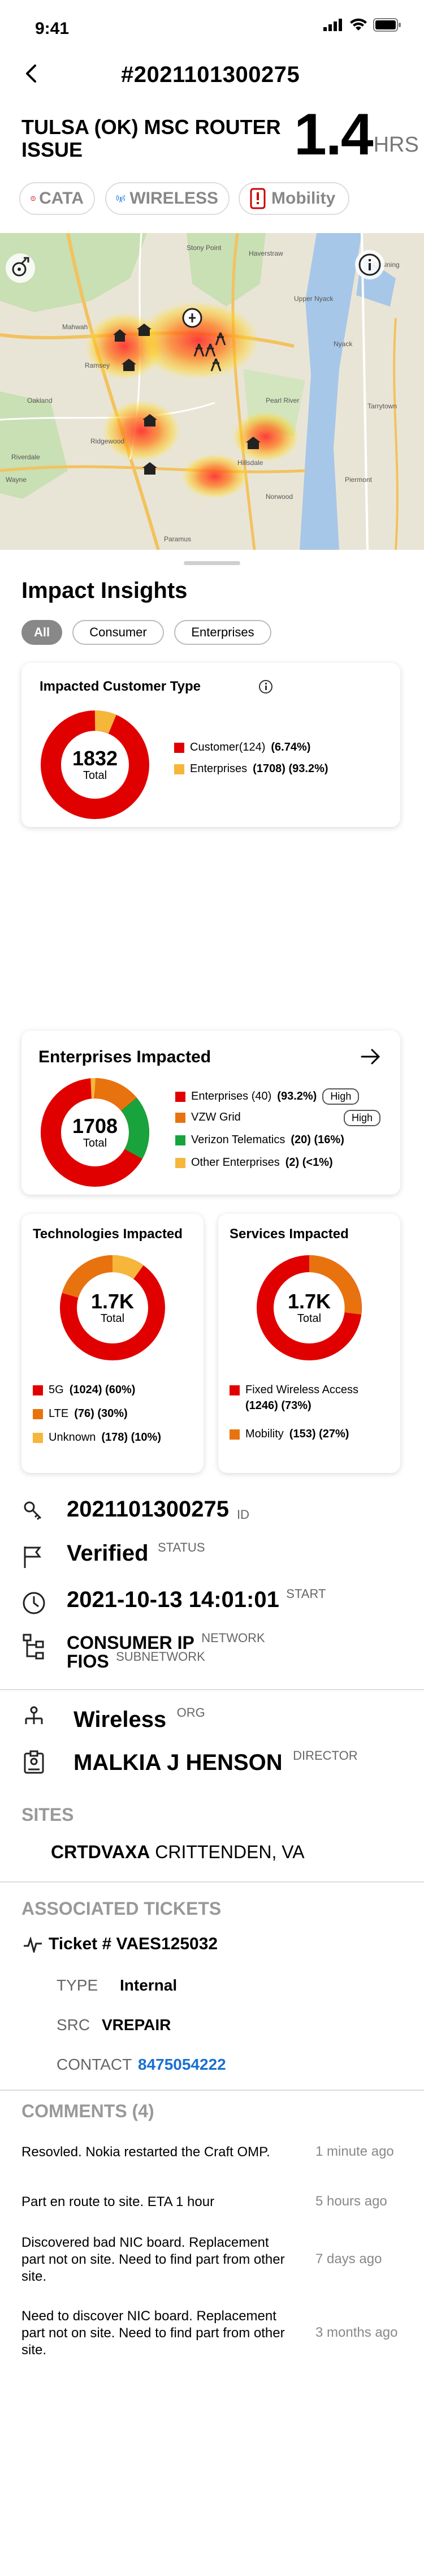  Describe the element at coordinates (291, 747) in the screenshot. I see `legend-value: (6.74%)` at that location.